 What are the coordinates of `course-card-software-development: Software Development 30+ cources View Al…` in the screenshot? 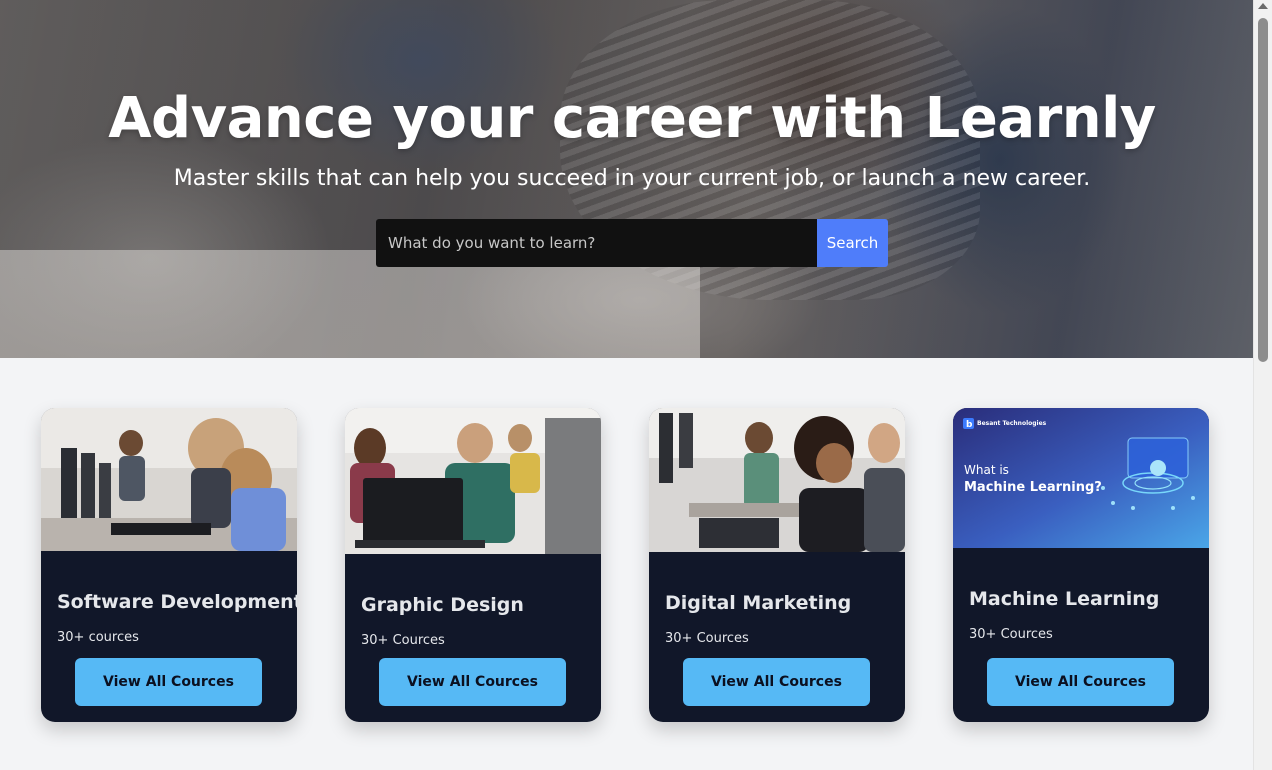 It's located at (169, 565).